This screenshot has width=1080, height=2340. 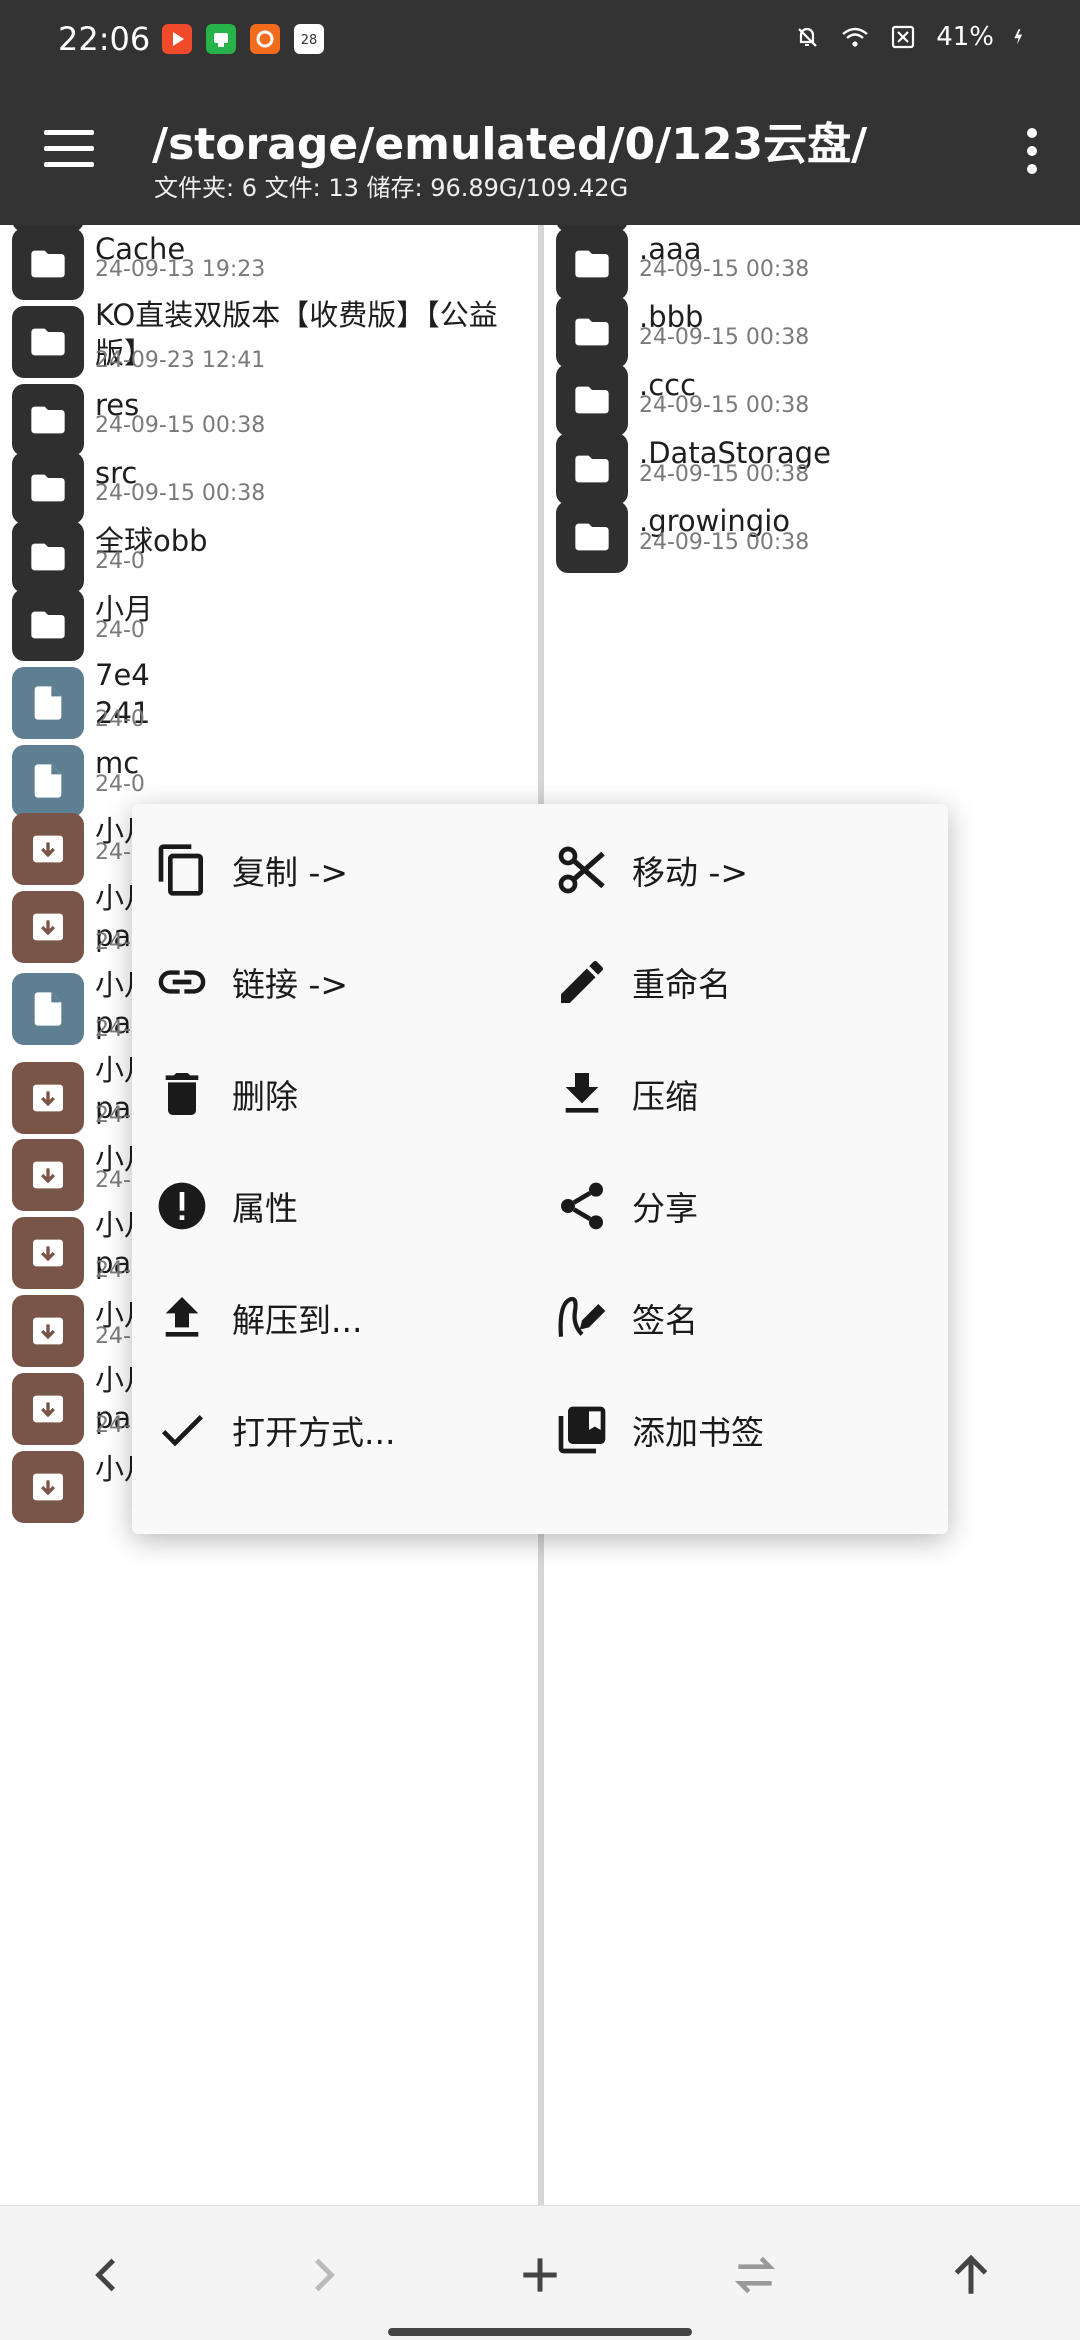 I want to click on go-up-button, so click(x=971, y=2275).